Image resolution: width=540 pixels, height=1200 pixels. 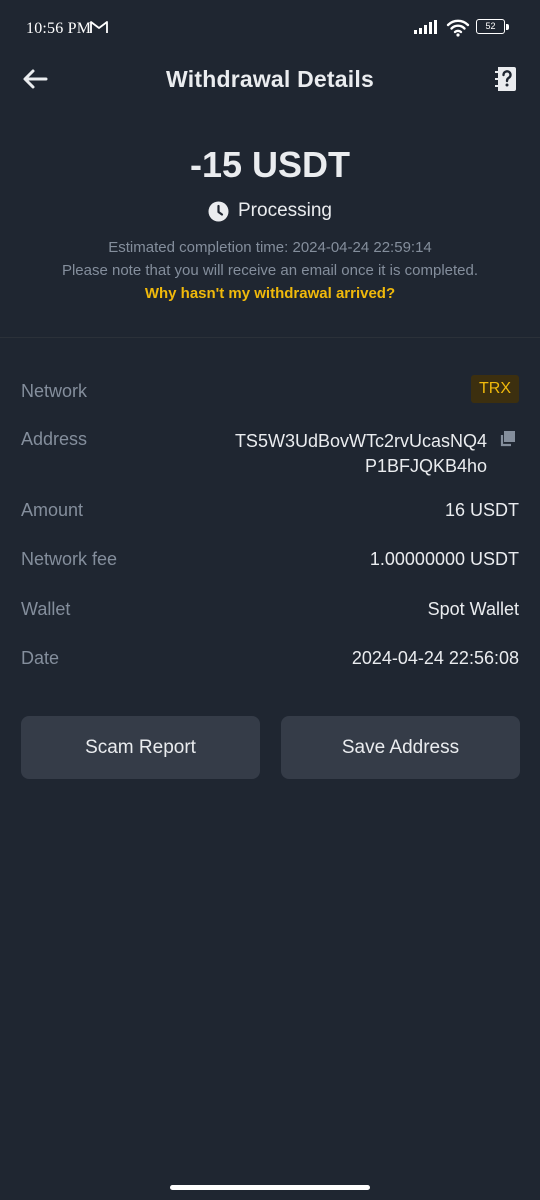 I want to click on network-badge: TRX, so click(x=495, y=389).